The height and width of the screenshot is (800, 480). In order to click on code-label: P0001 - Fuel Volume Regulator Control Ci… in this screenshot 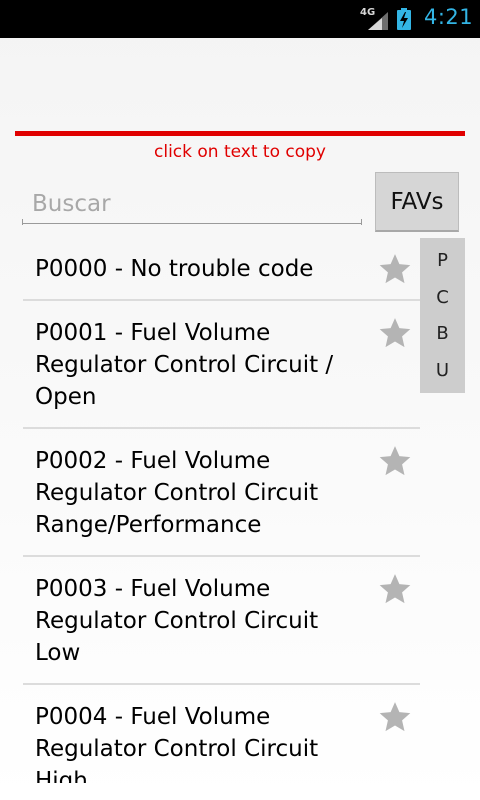, I will do `click(197, 365)`.